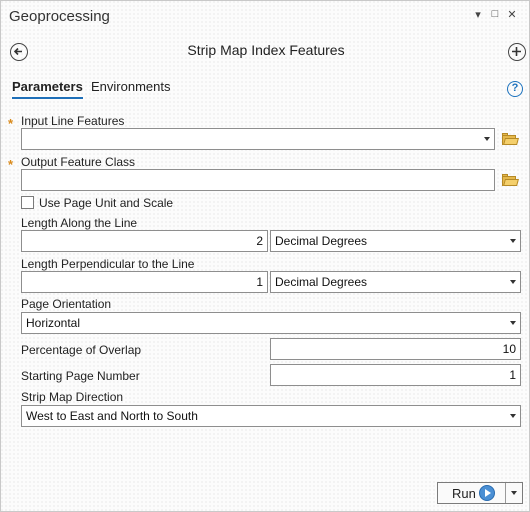 The width and height of the screenshot is (530, 512). I want to click on output-feature-class-label: Output Feature Class, so click(78, 162).